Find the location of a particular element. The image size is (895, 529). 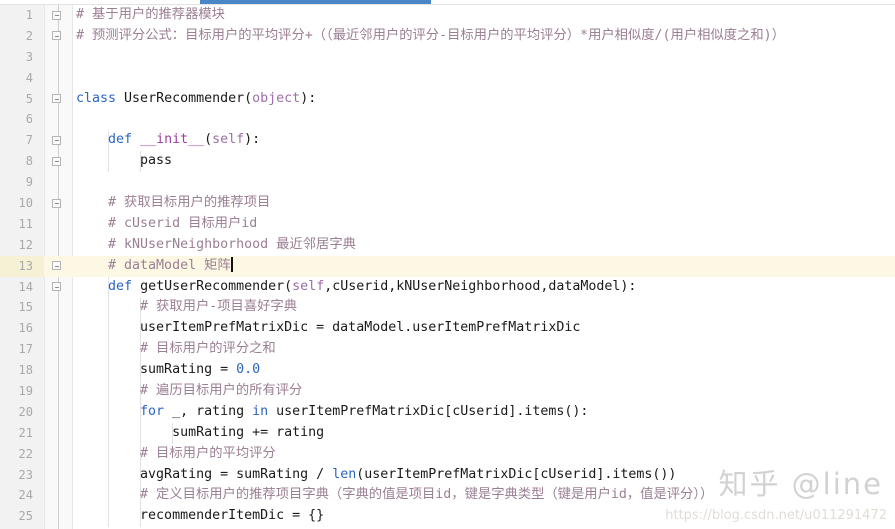

code-token: # 目标用户的平均评分 is located at coordinates (176, 453).